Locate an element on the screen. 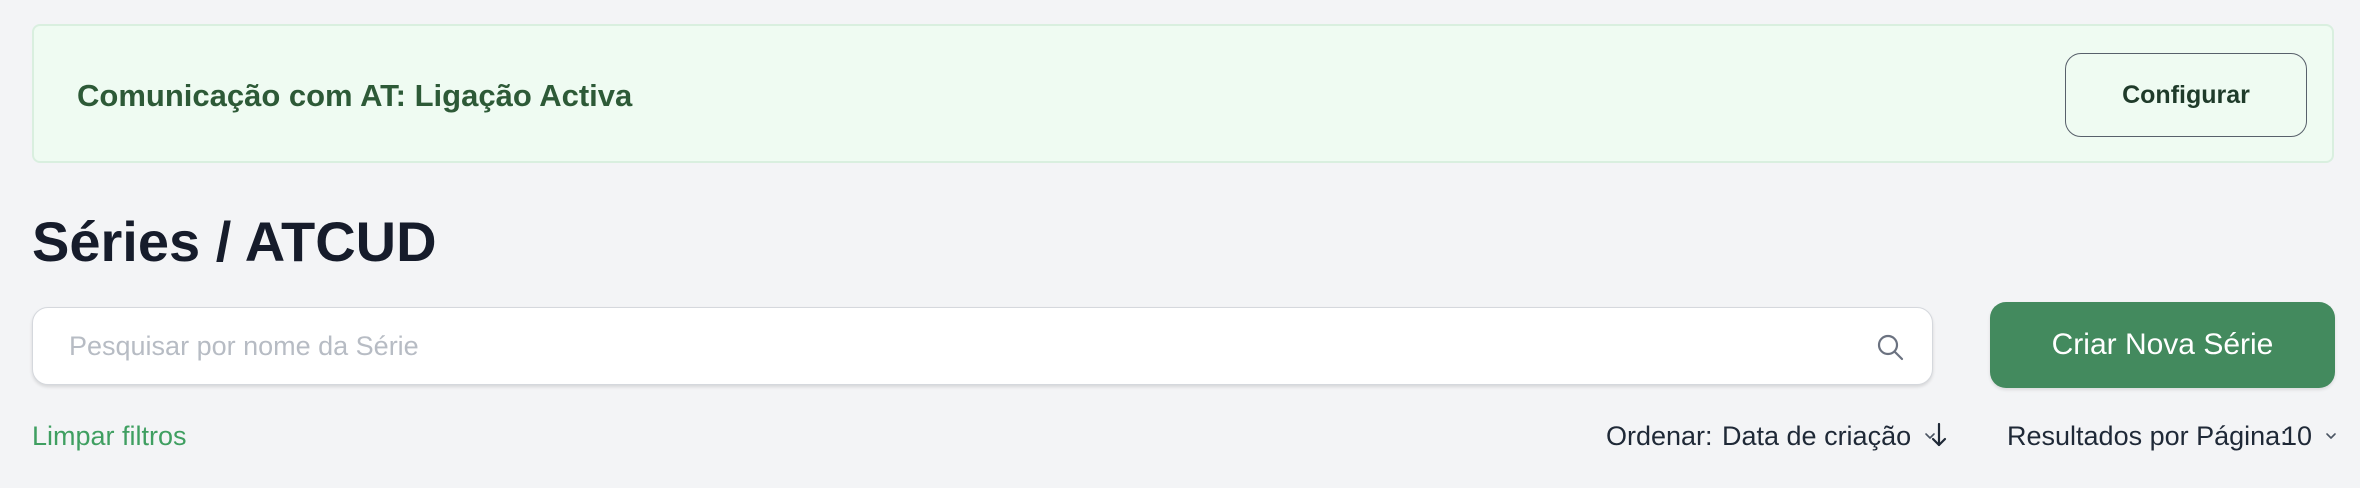  search-box is located at coordinates (982, 346).